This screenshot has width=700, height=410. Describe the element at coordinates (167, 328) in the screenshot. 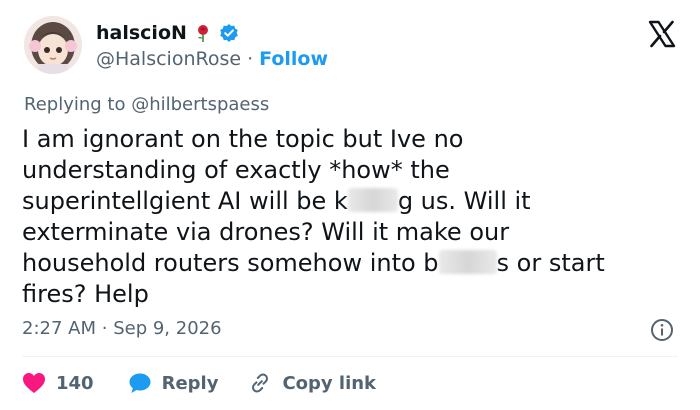

I see `tweet-date: Sep 9, 2026` at that location.